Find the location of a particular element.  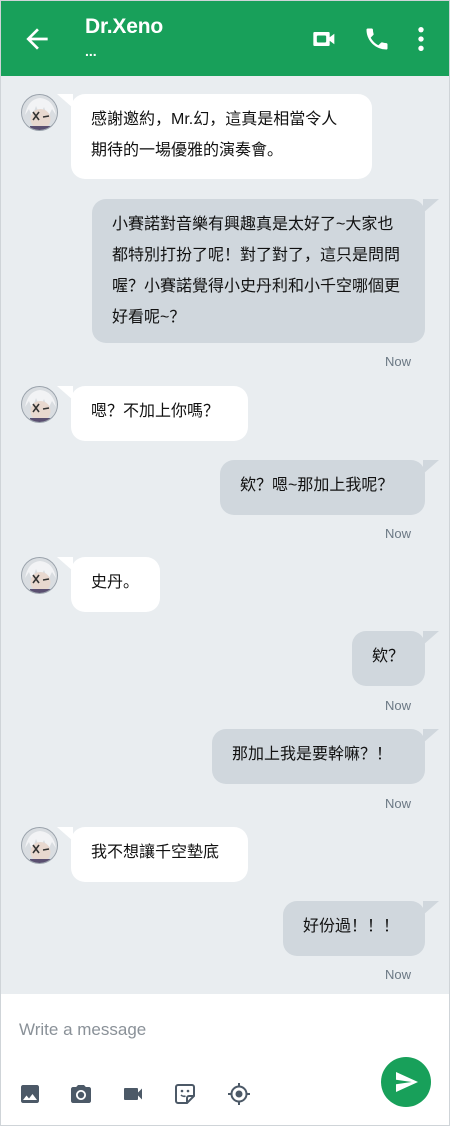

message-composer is located at coordinates (225, 1059).